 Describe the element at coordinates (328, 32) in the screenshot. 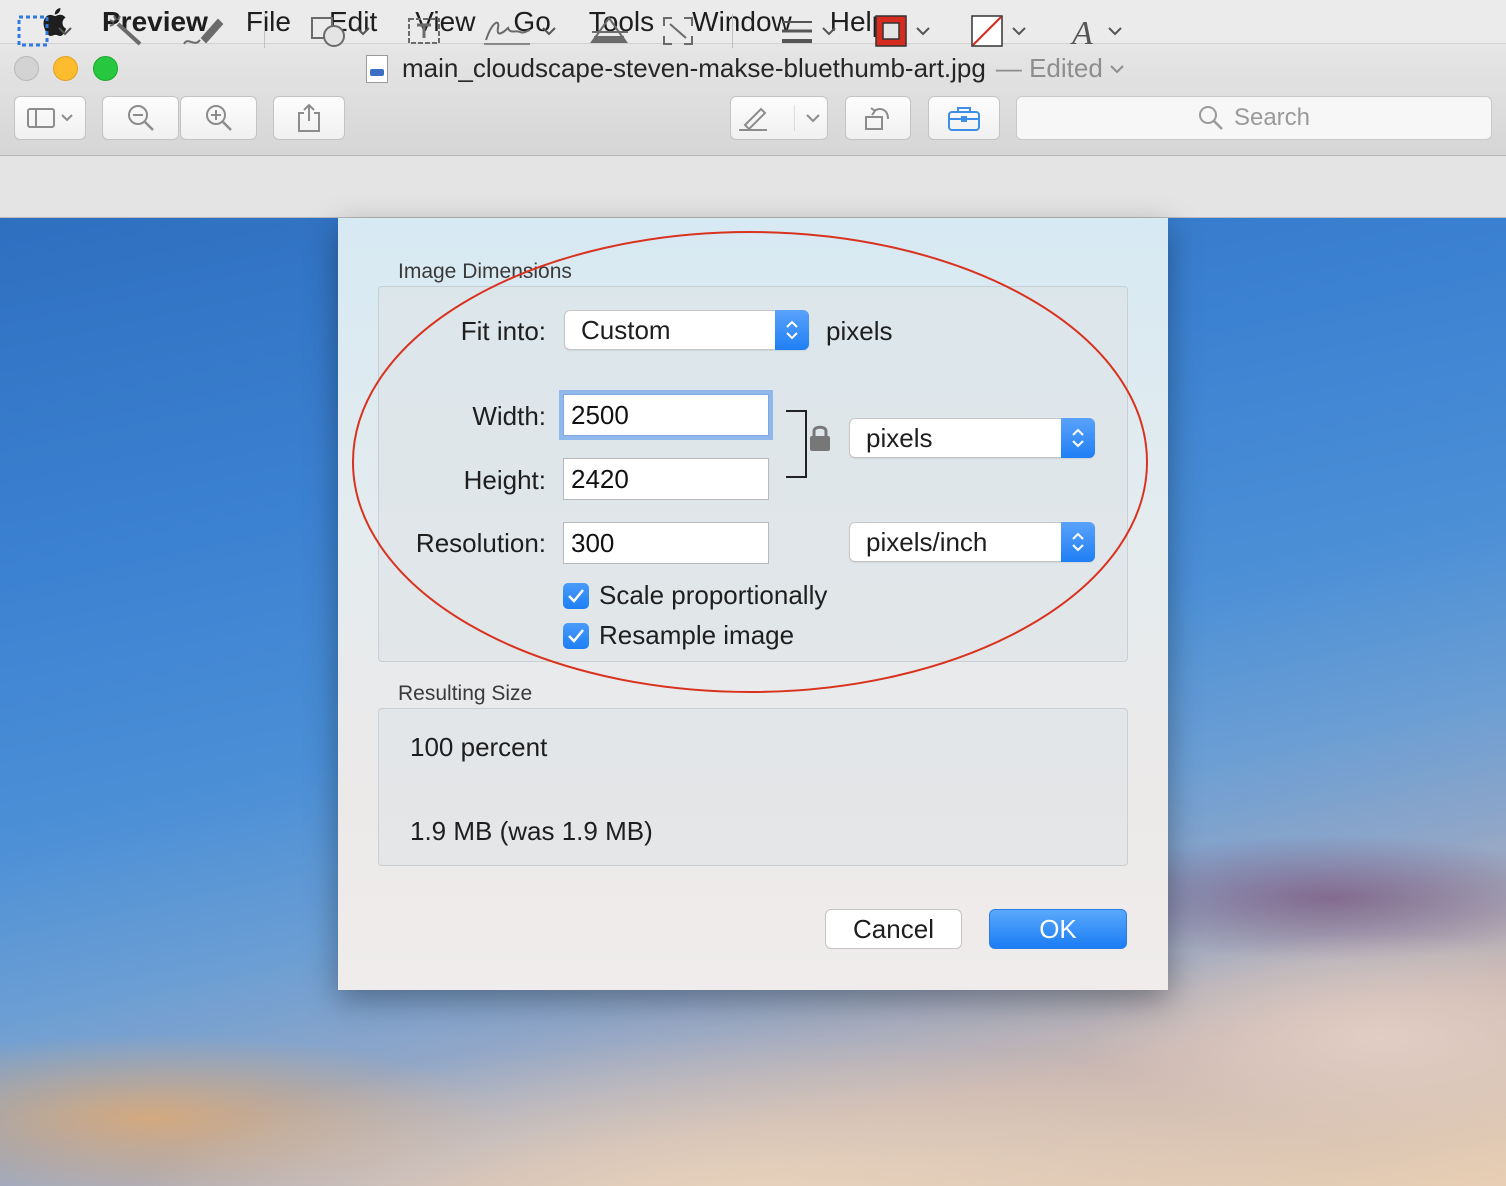

I see `shapes-icon` at that location.